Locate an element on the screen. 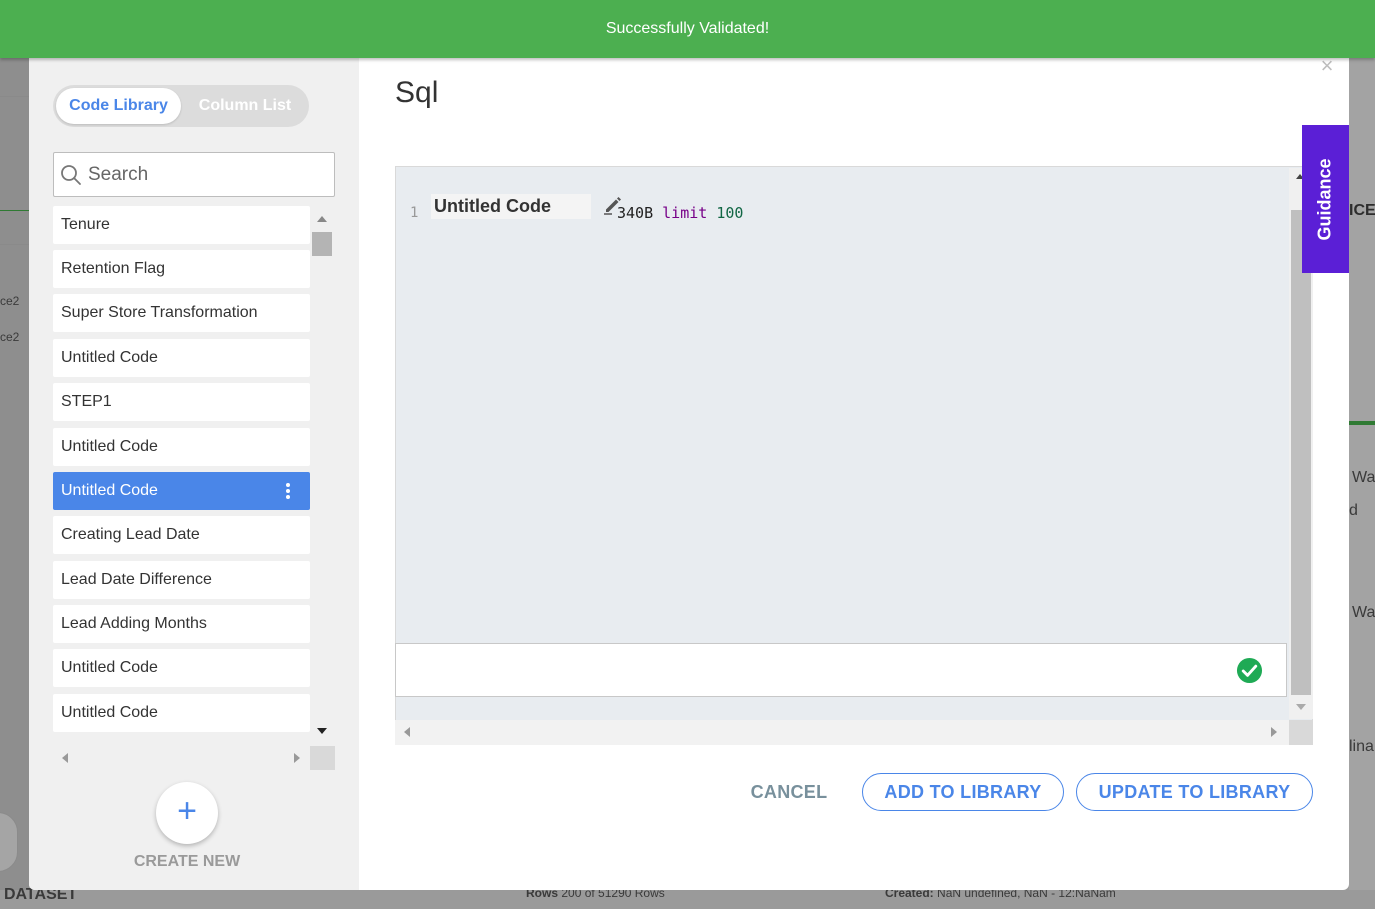 This screenshot has height=909, width=1375. validated-check-icon is located at coordinates (1249, 670).